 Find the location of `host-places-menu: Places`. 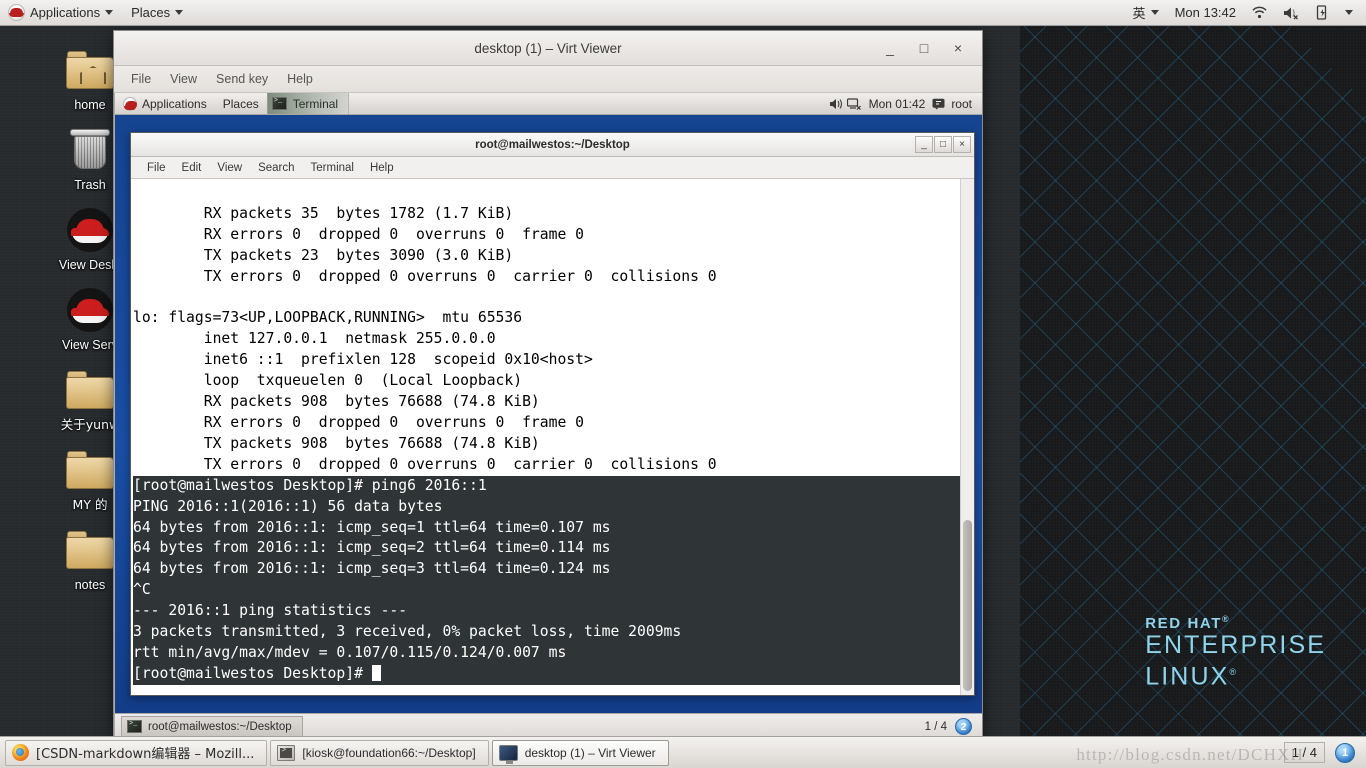

host-places-menu: Places is located at coordinates (157, 12).